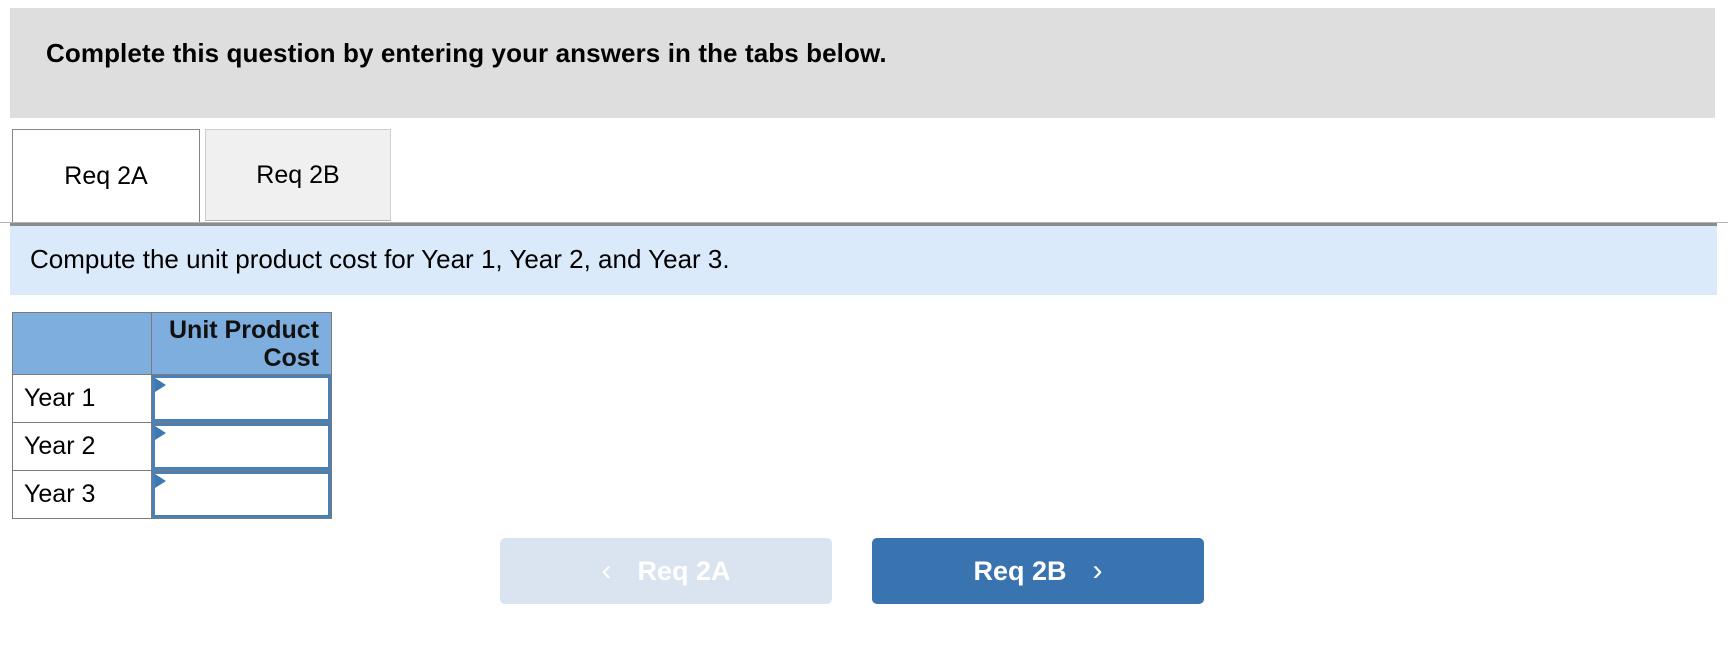 This screenshot has width=1728, height=652. Describe the element at coordinates (291, 357) in the screenshot. I see `column-header-line-2: Cost` at that location.